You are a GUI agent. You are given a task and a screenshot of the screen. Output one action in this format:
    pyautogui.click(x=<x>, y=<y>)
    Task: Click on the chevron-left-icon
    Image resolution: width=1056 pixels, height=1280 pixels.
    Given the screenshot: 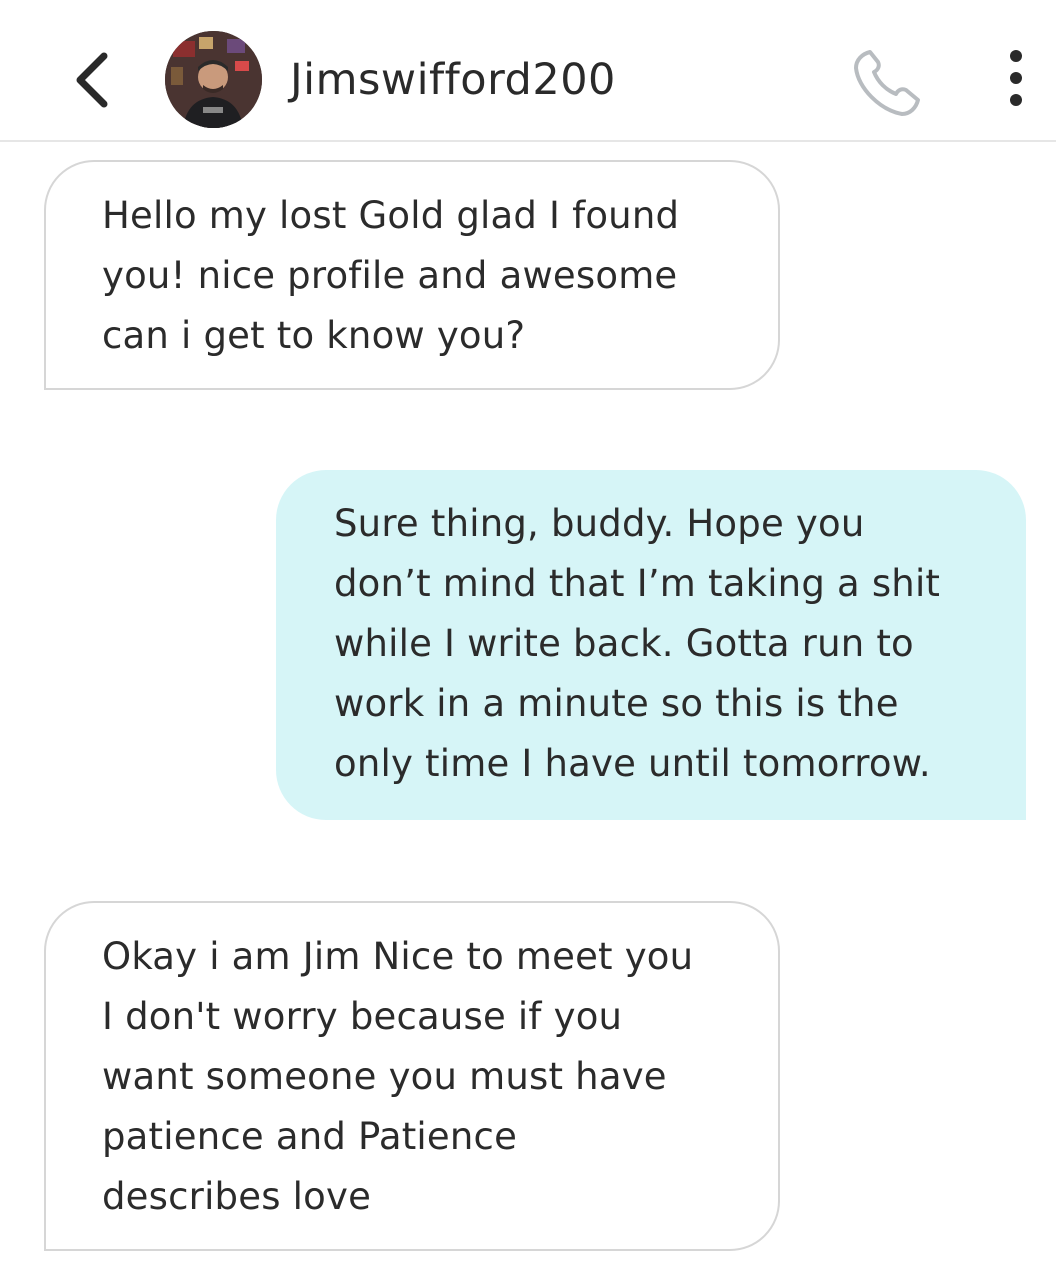 What is the action you would take?
    pyautogui.click(x=92, y=80)
    